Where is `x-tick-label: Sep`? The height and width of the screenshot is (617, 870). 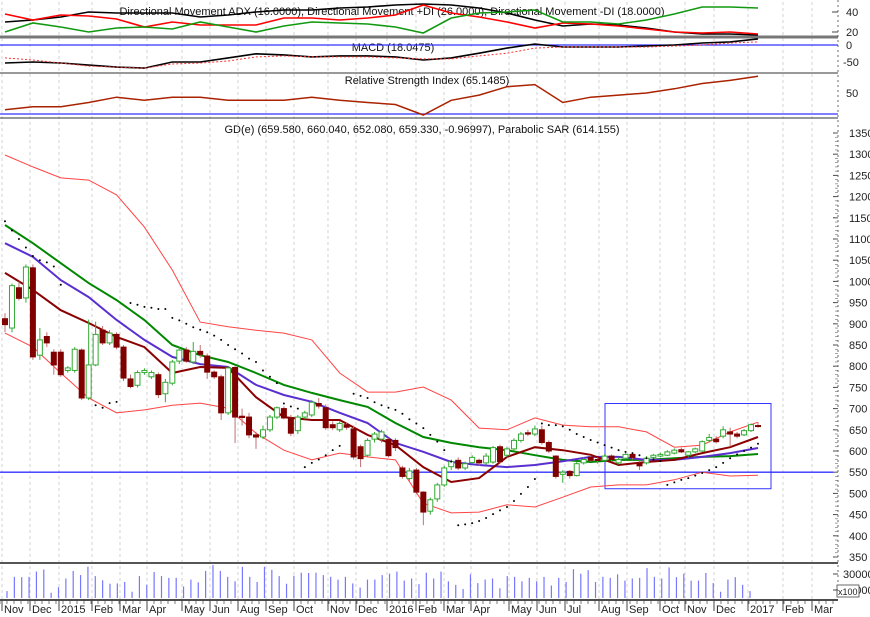
x-tick-label: Sep is located at coordinates (639, 610).